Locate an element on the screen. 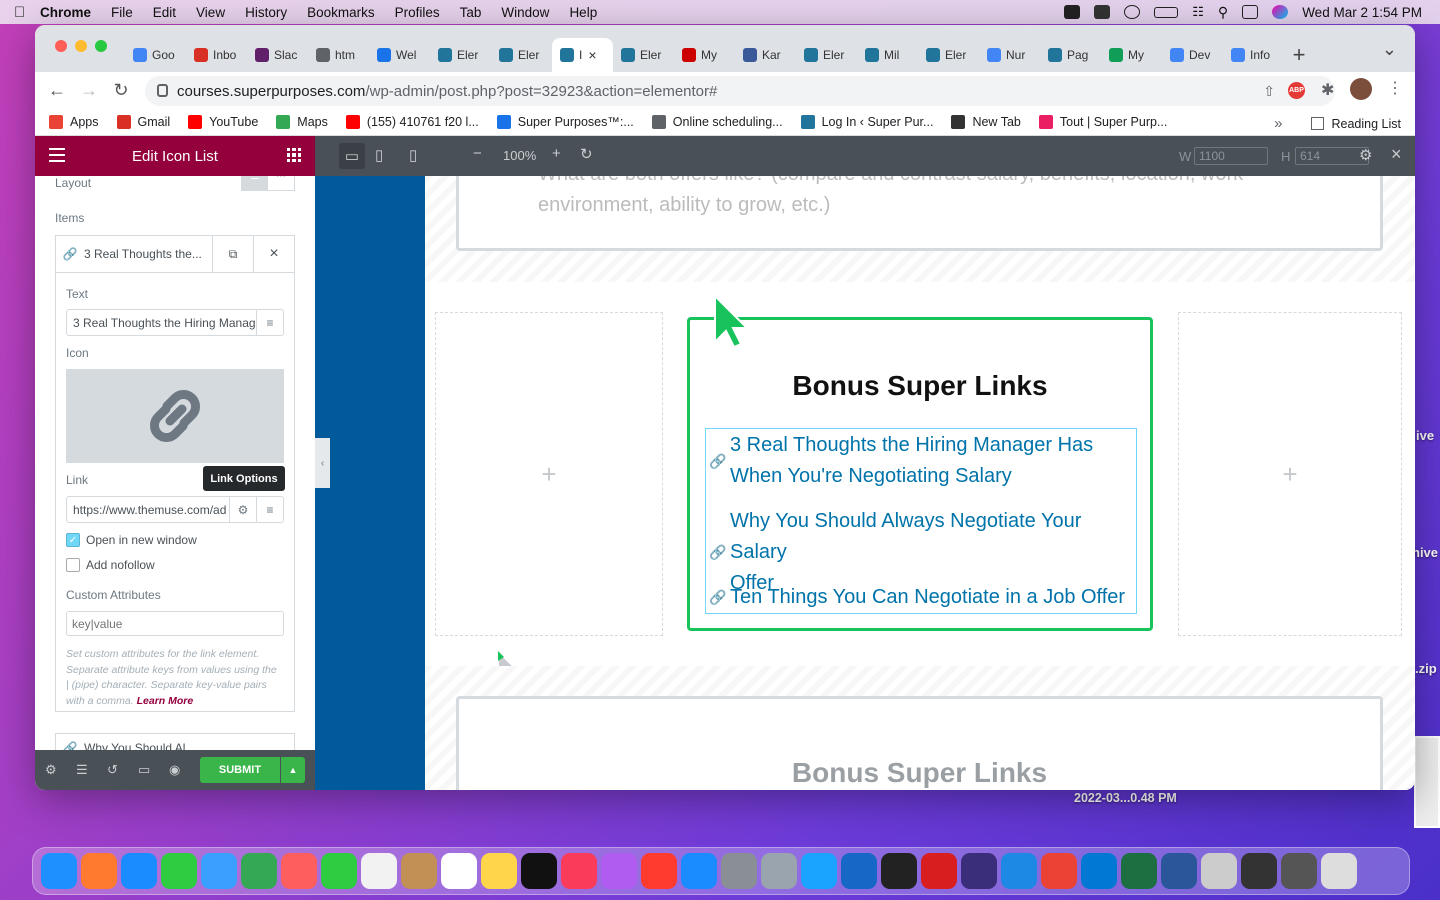 This screenshot has width=1440, height=900. bookmark-item: New Tab is located at coordinates (986, 122).